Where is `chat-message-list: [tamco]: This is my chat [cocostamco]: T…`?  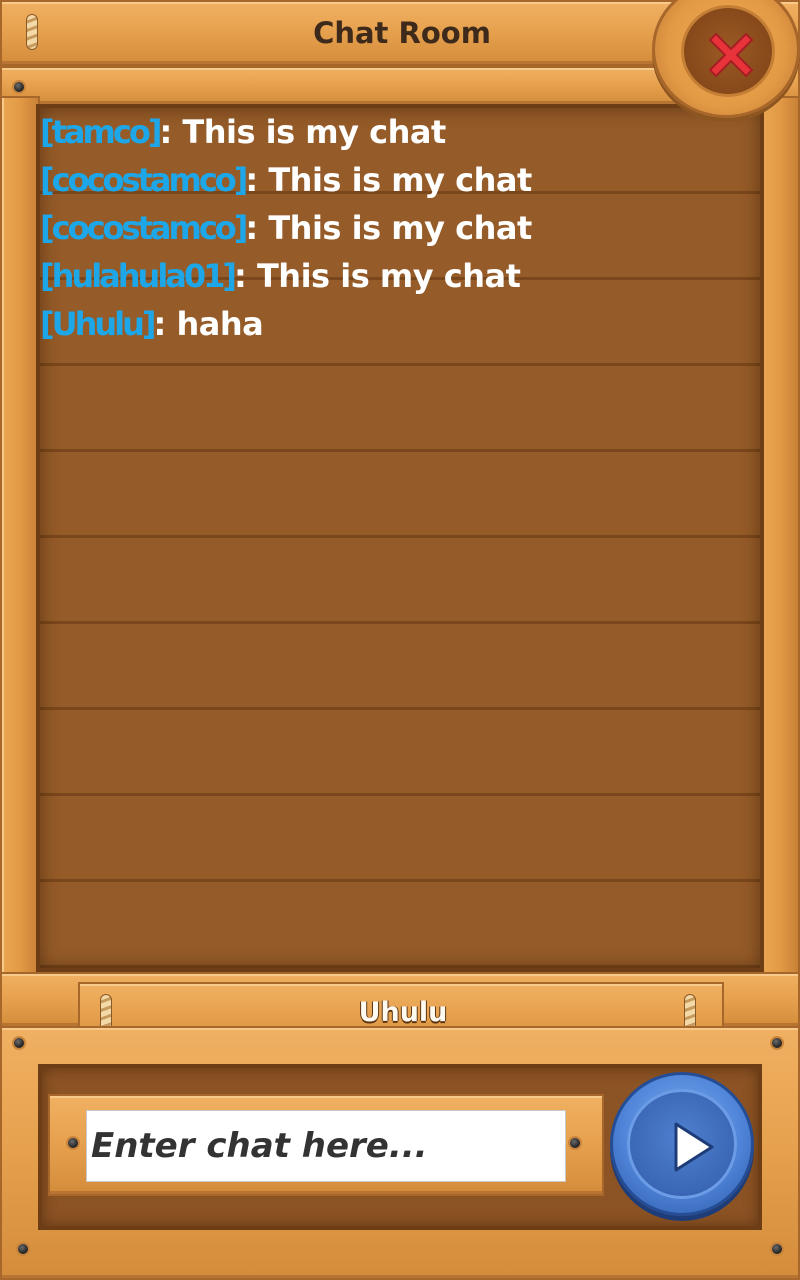
chat-message-list: [tamco]: This is my chat [cocostamco]: T… is located at coordinates (286, 230).